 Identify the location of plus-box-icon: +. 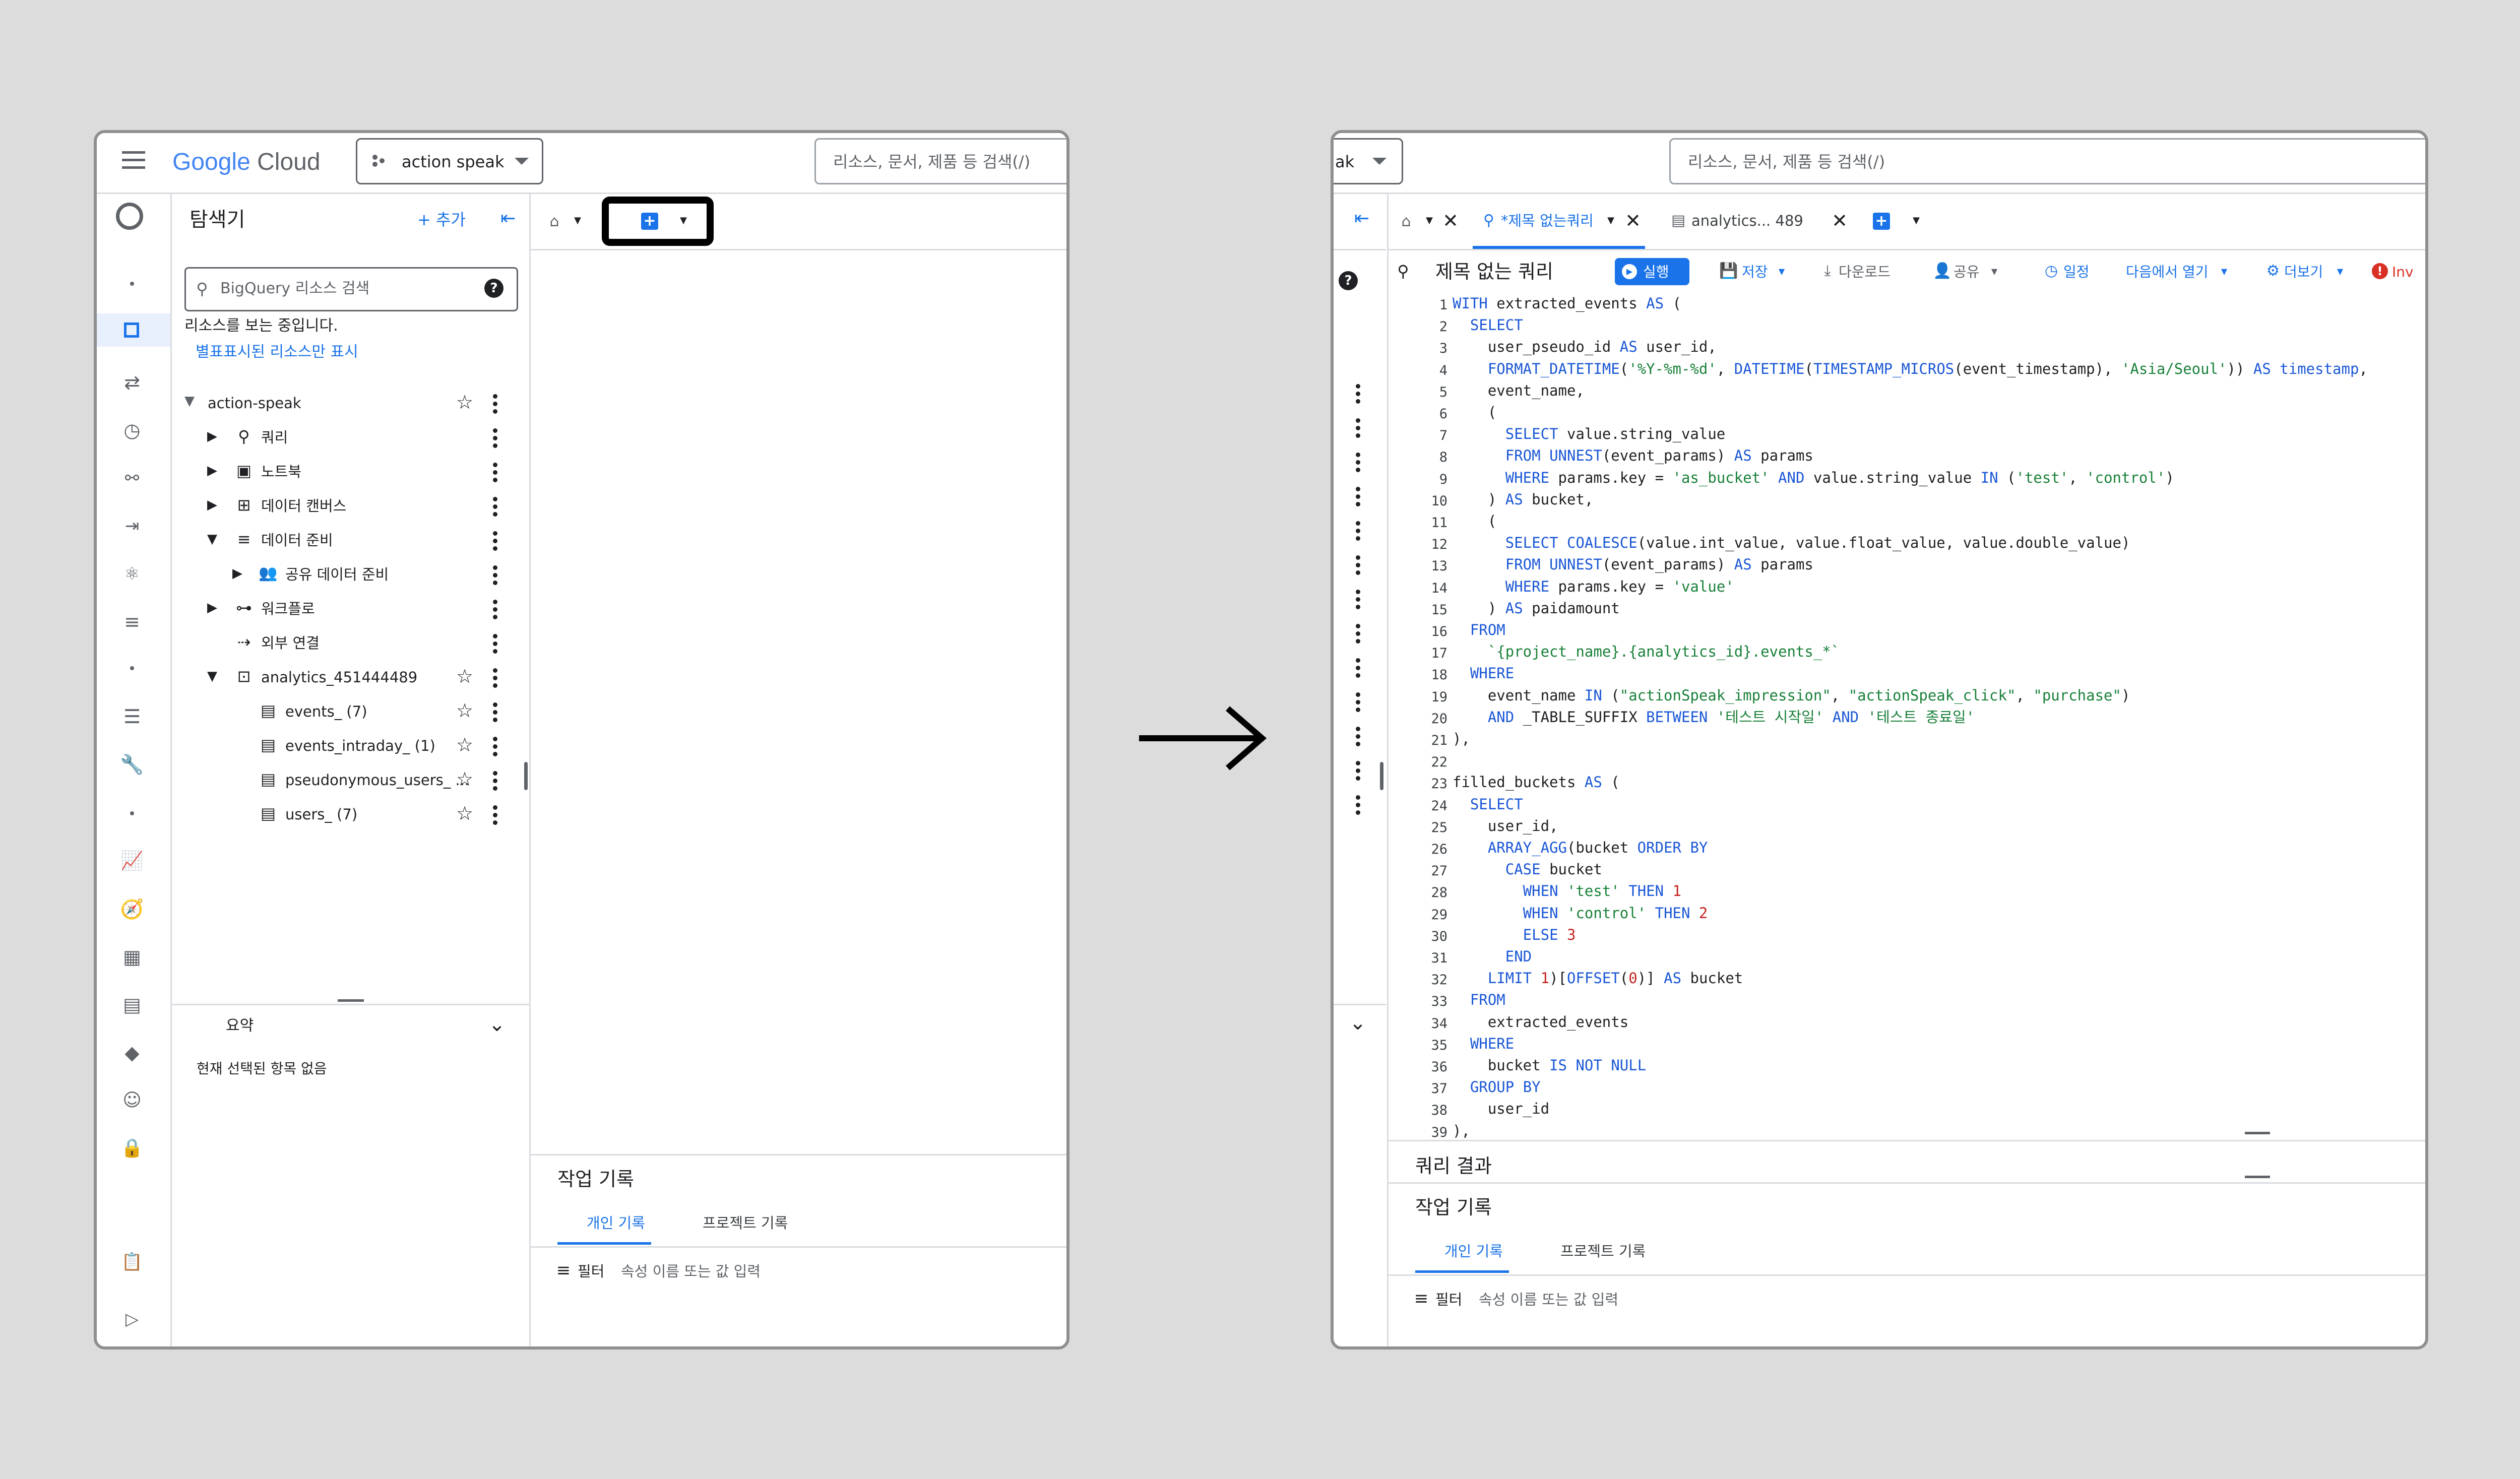
(649, 221).